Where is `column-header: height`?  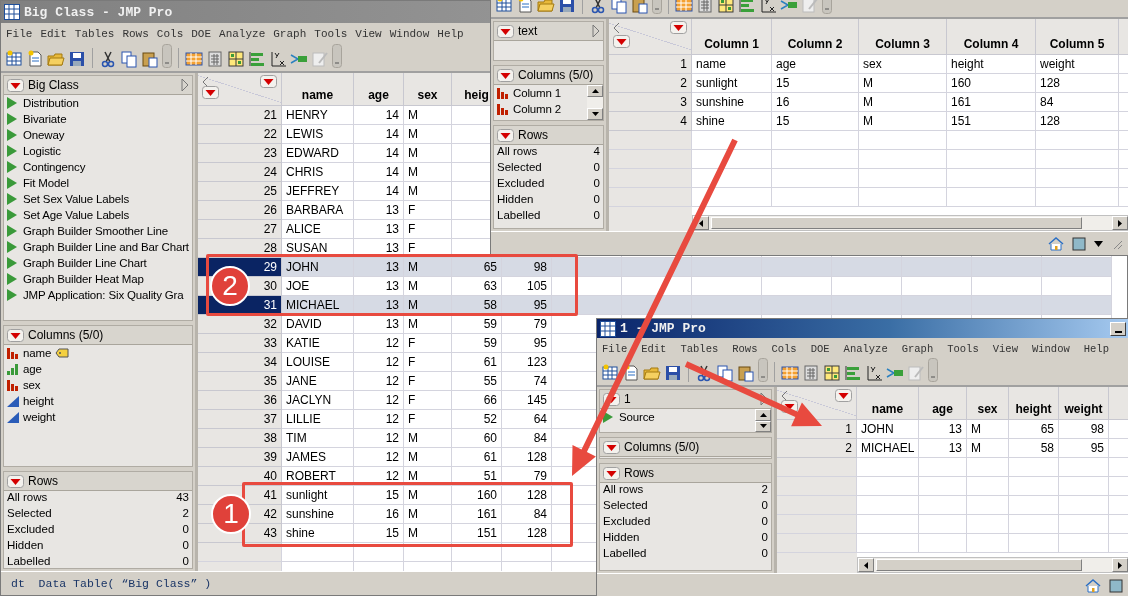
column-header: height is located at coordinates (1034, 403).